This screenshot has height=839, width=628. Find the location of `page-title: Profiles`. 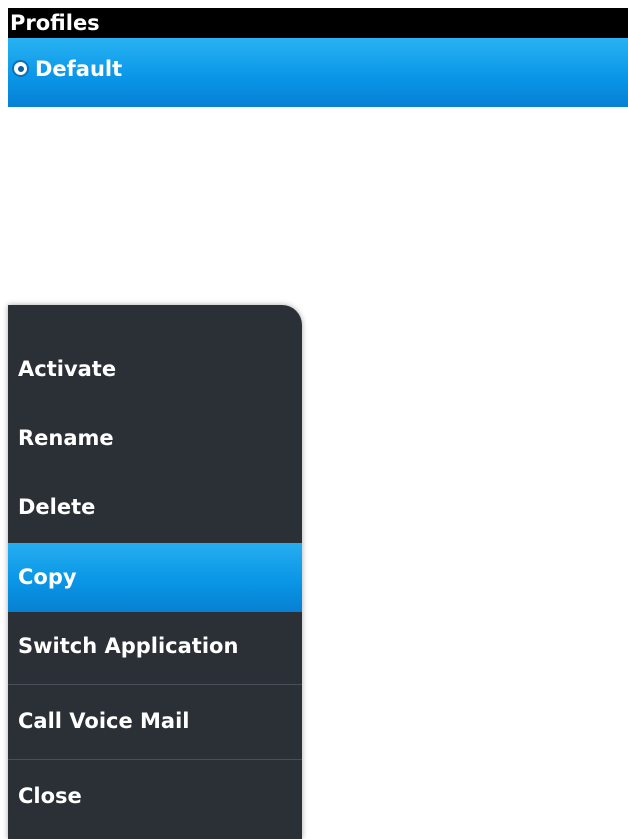

page-title: Profiles is located at coordinates (318, 23).